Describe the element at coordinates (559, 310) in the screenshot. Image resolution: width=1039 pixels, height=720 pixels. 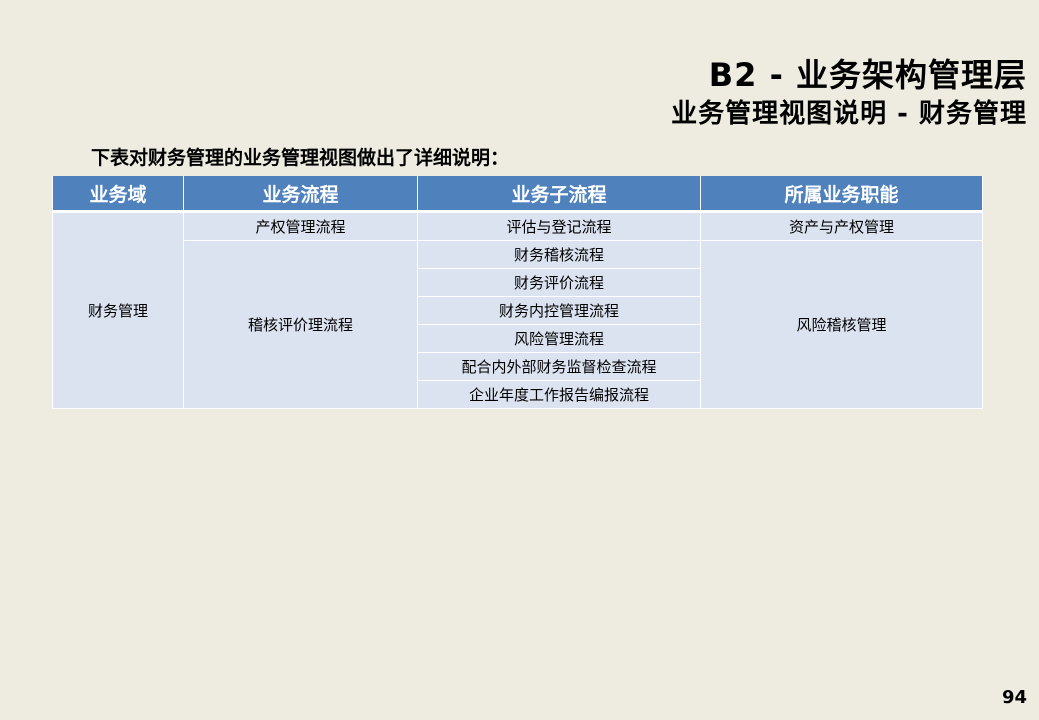
I see `subprocess-cell: 财务内控管理流程` at that location.